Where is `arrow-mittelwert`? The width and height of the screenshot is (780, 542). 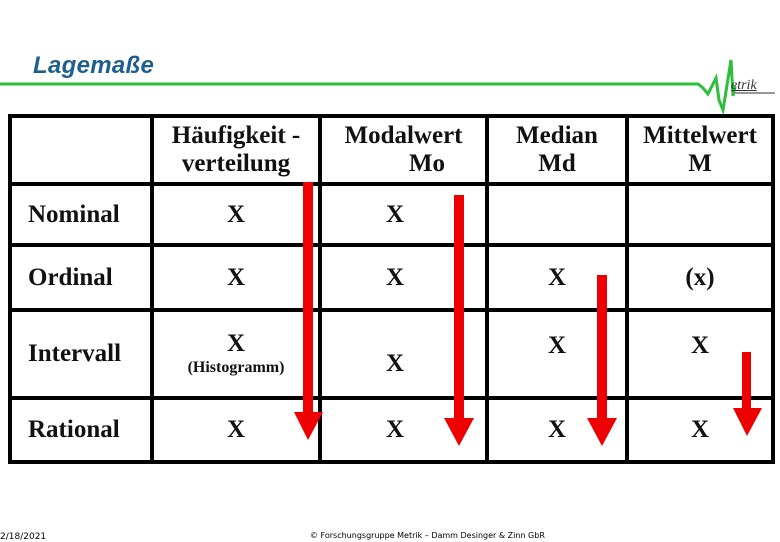
arrow-mittelwert is located at coordinates (747, 394).